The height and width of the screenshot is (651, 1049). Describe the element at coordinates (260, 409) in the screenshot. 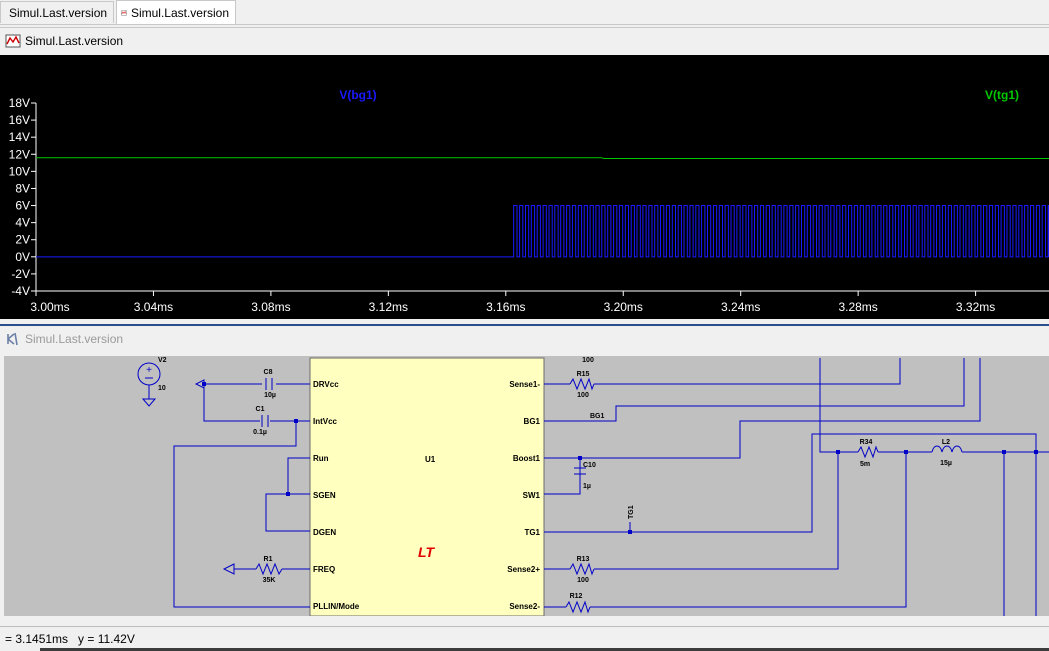

I see `svg-text: C1` at that location.